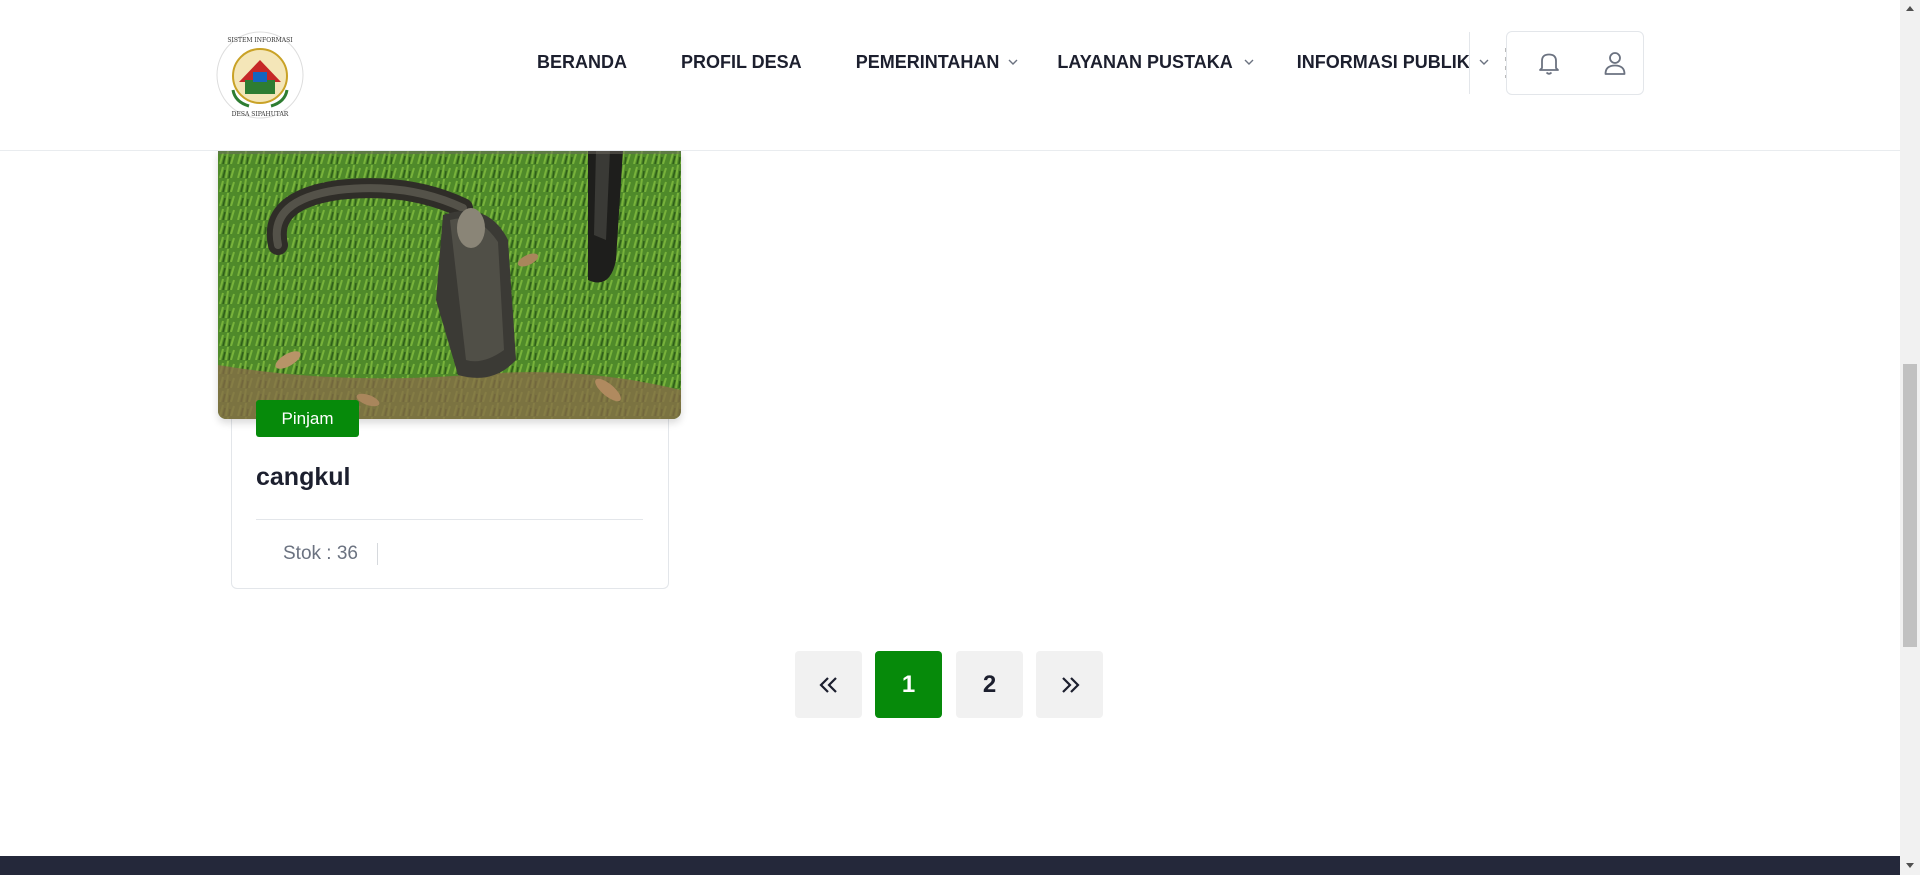 This screenshot has height=875, width=1920. I want to click on nav-divider, so click(1469, 63).